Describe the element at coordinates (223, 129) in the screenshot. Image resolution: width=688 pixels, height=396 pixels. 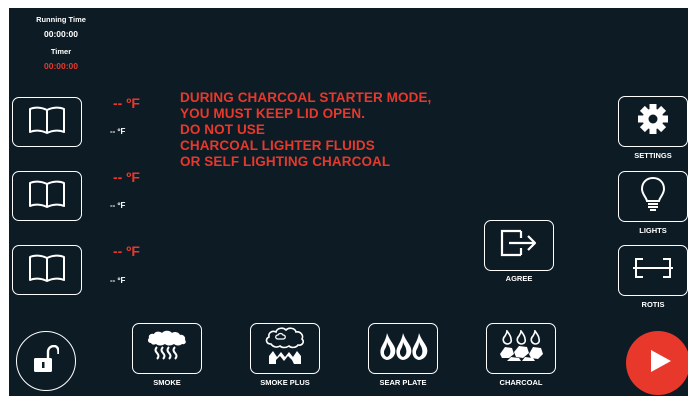
I see `warning-line: DO NOT USE` at that location.